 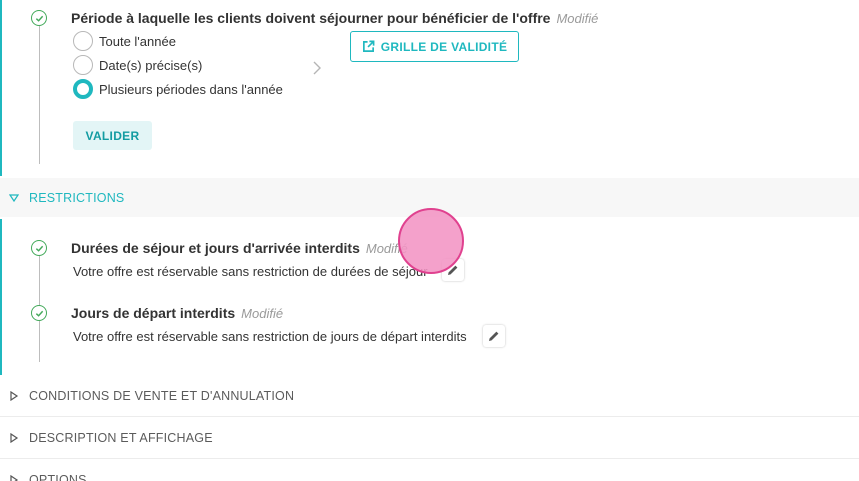 What do you see at coordinates (137, 41) in the screenshot?
I see `radio-label: Toute l'année` at bounding box center [137, 41].